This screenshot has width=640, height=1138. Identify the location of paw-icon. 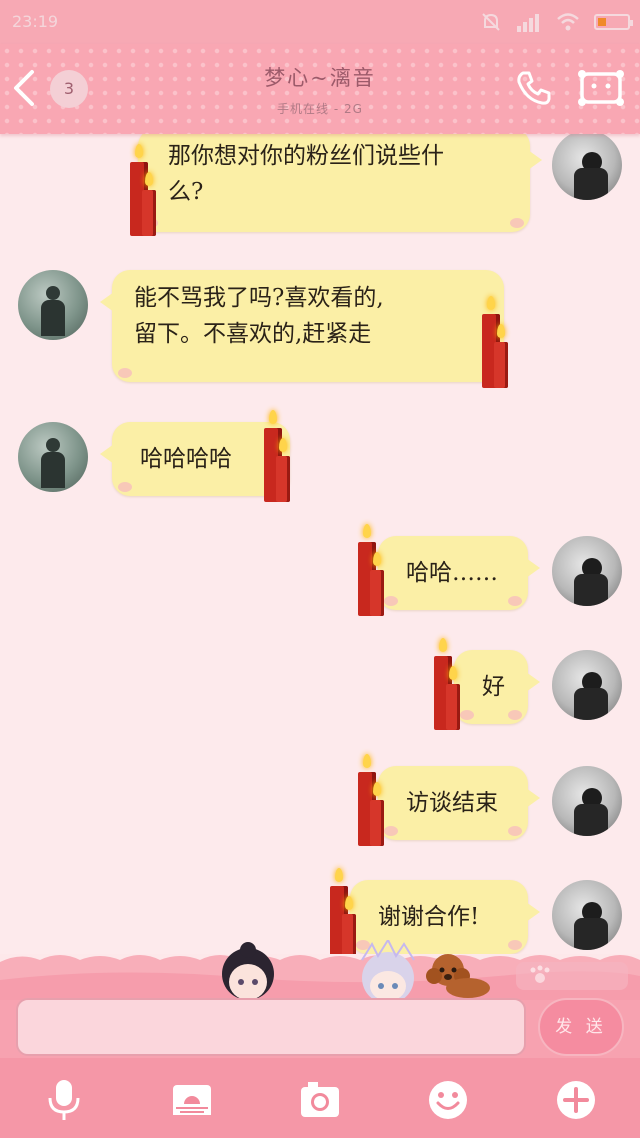
(572, 976).